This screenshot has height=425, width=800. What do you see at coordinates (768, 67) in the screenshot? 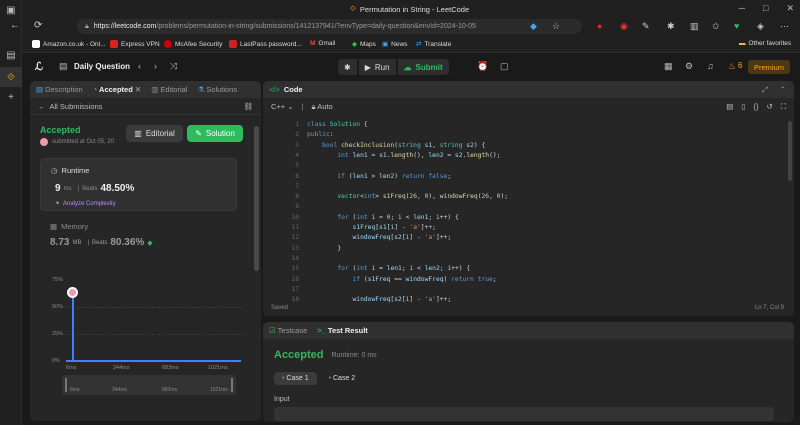
I see `premium-button: Premium` at bounding box center [768, 67].